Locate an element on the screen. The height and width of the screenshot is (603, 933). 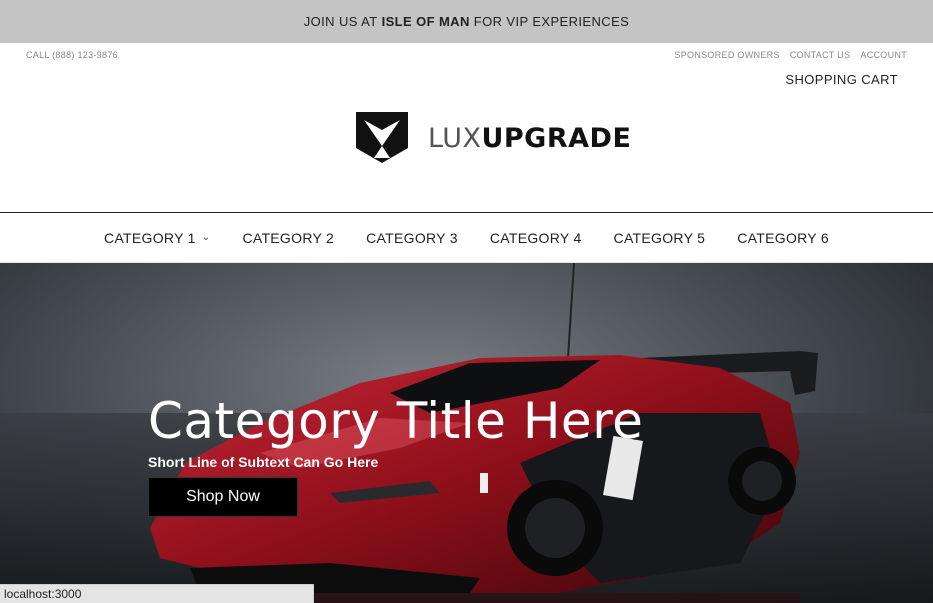
nav-item-category-5: CATEGORY 5 is located at coordinates (660, 238).